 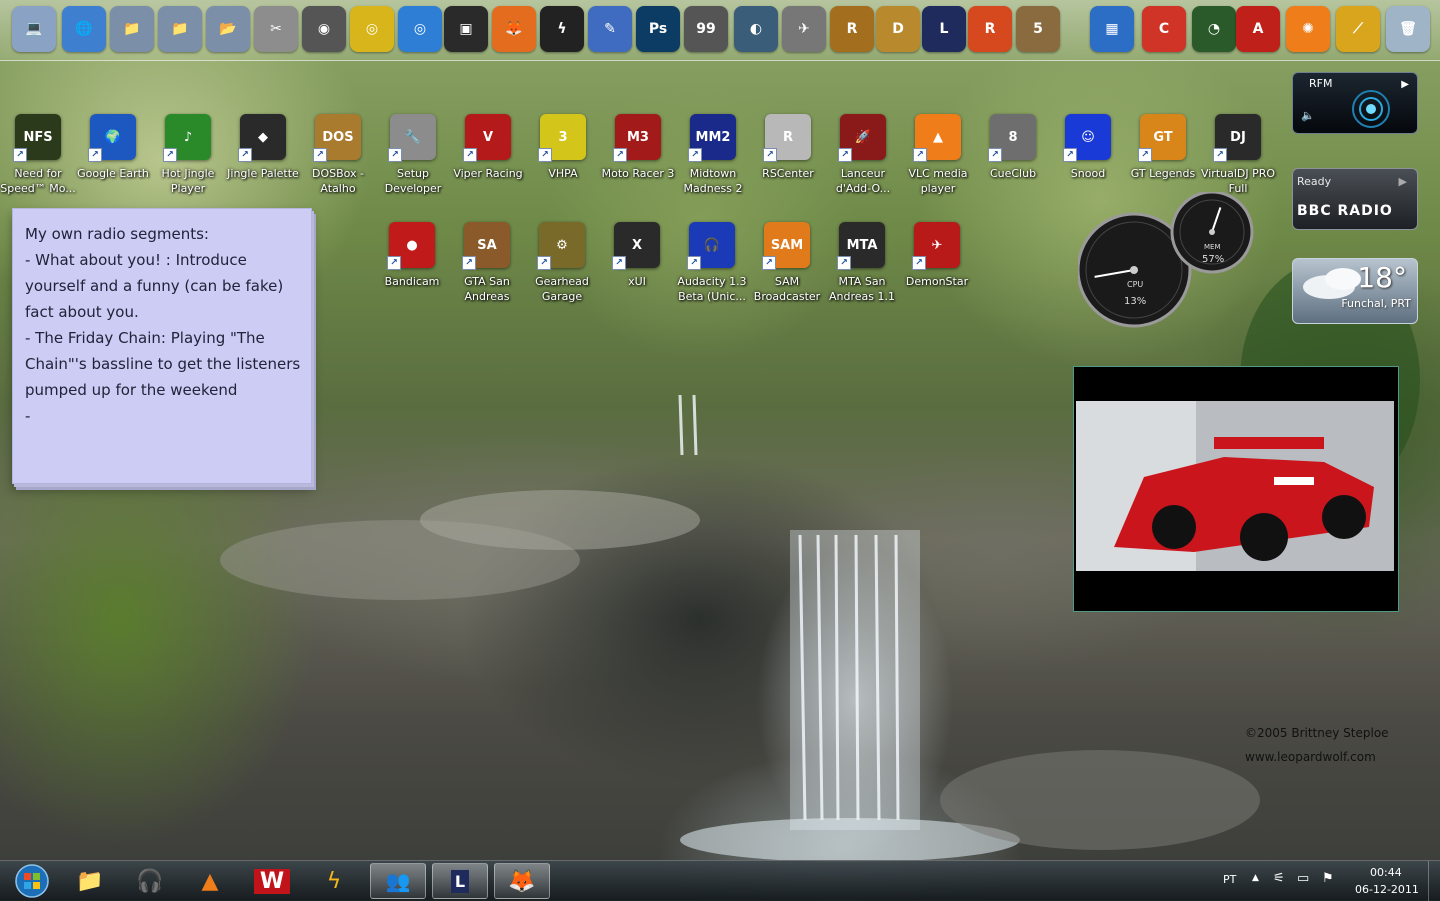 I want to click on display-tray-icon: ▭, so click(x=1303, y=878).